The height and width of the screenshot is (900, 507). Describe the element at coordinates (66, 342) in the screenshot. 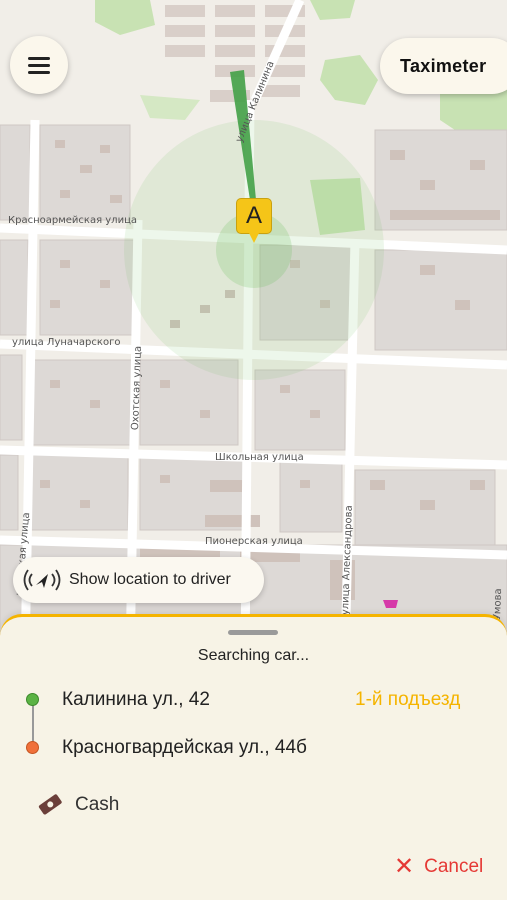

I see `street-label: улица Луначарского` at that location.